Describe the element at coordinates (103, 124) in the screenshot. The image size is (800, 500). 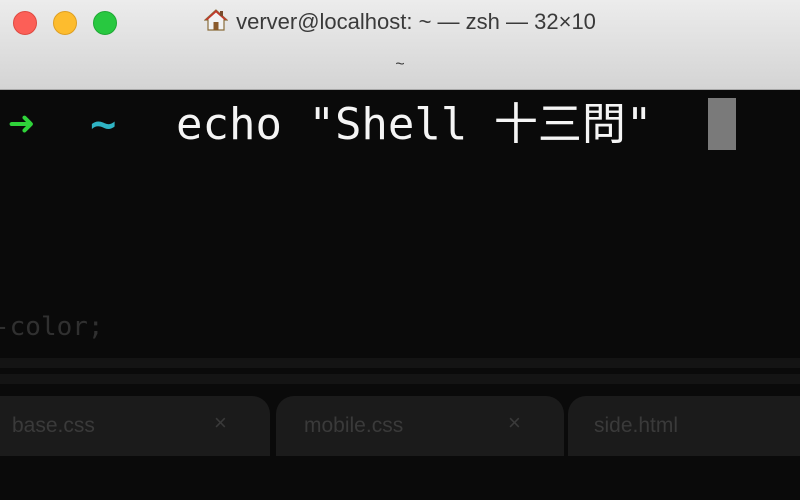
I see `prompt-directory: ~` at that location.